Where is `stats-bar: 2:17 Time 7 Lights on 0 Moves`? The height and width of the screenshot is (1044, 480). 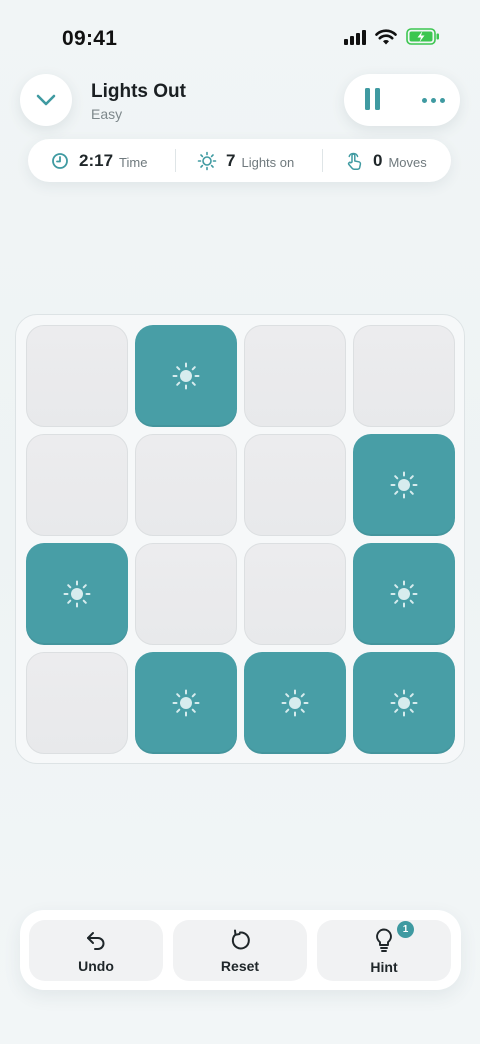 stats-bar: 2:17 Time 7 Lights on 0 Moves is located at coordinates (239, 160).